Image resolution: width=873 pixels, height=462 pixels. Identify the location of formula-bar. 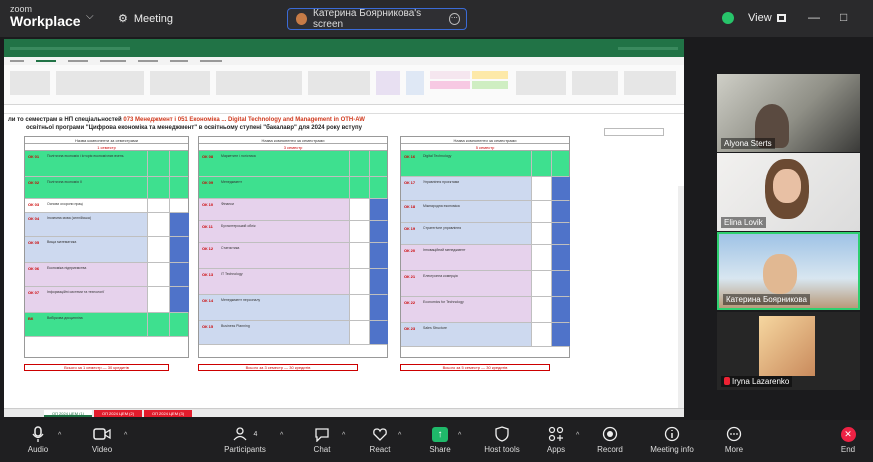
(344, 109).